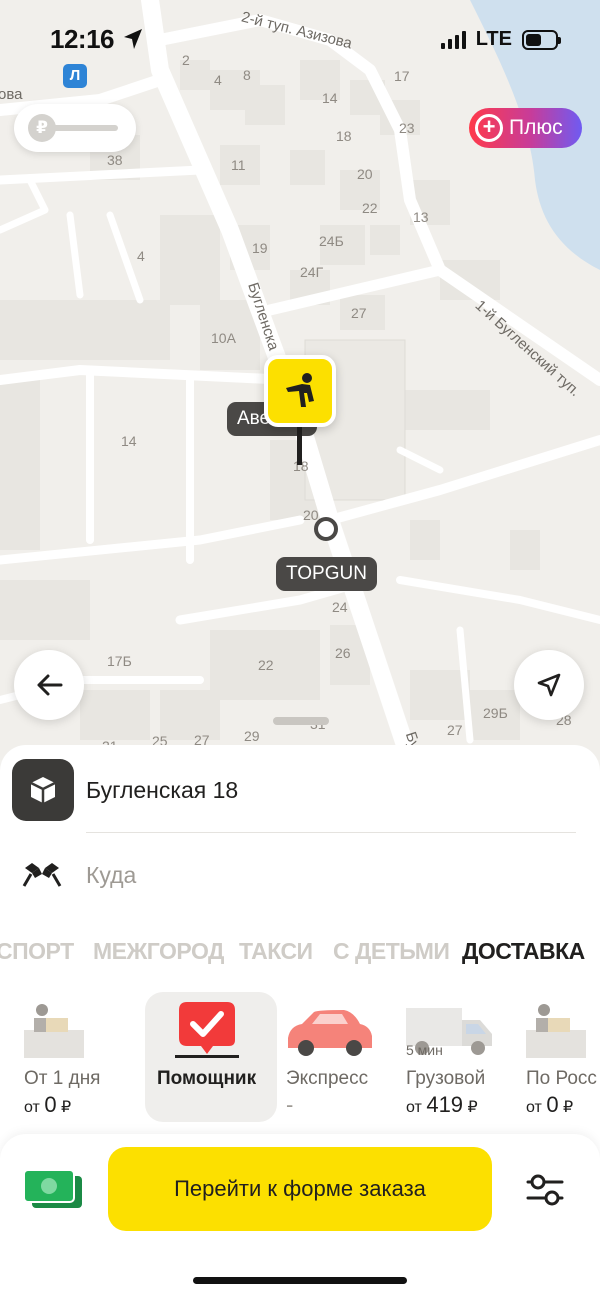 Image resolution: width=600 pixels, height=1297 pixels. What do you see at coordinates (300, 1280) in the screenshot?
I see `home-indicator` at bounding box center [300, 1280].